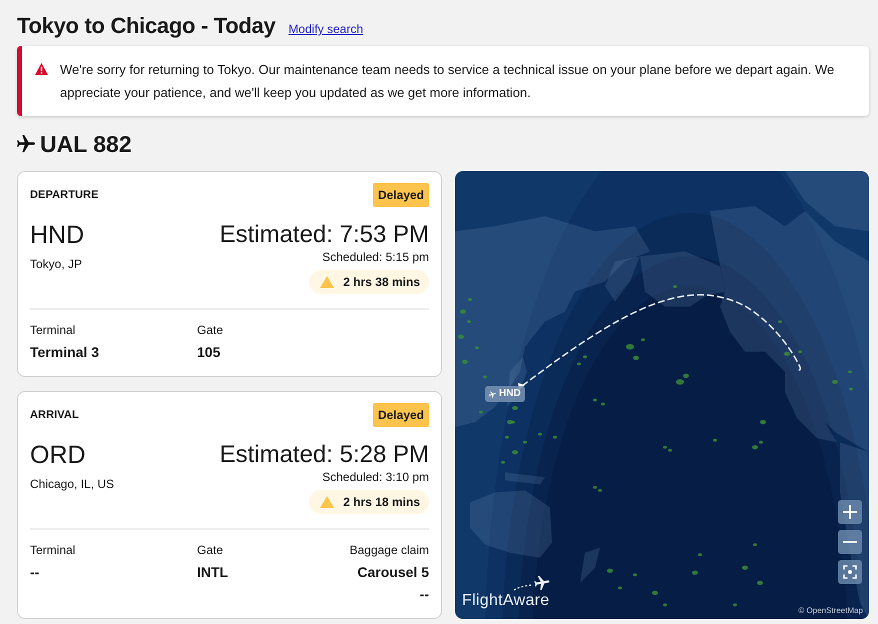 The height and width of the screenshot is (624, 878). I want to click on scheduled-time: Scheduled: 5:15 pm, so click(375, 257).